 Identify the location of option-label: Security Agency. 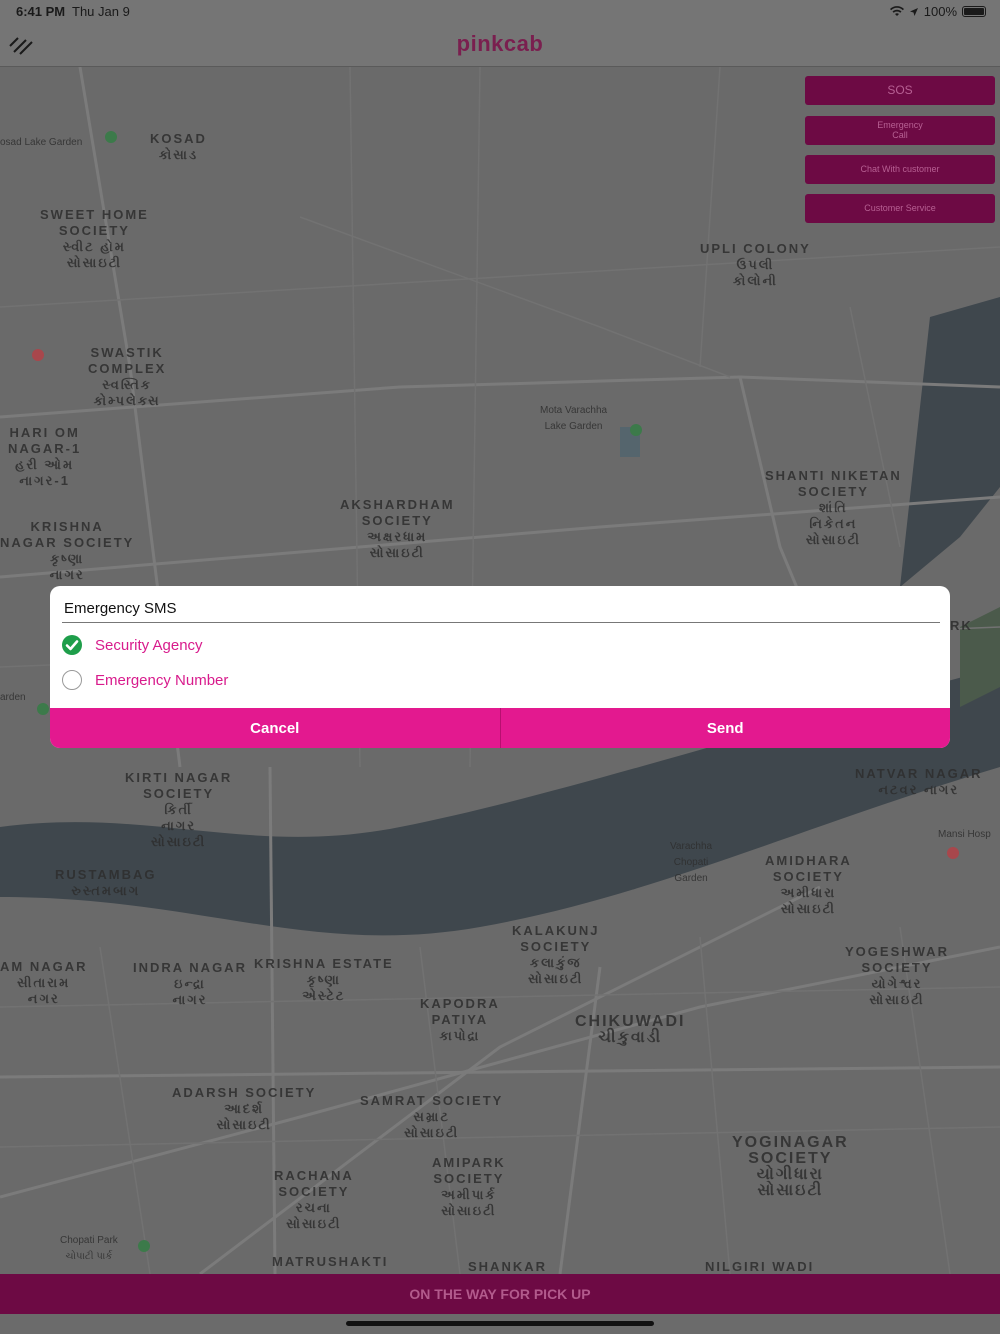
(149, 645).